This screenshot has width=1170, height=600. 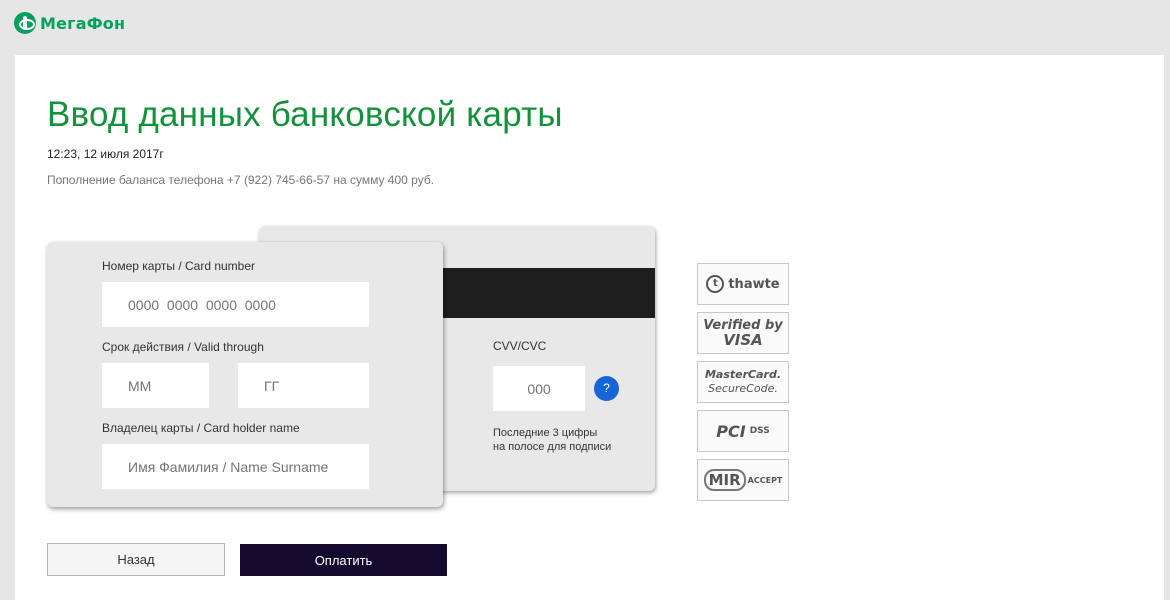 I want to click on payment-datetime: 12:23, 12 июля 2017г, so click(x=105, y=154).